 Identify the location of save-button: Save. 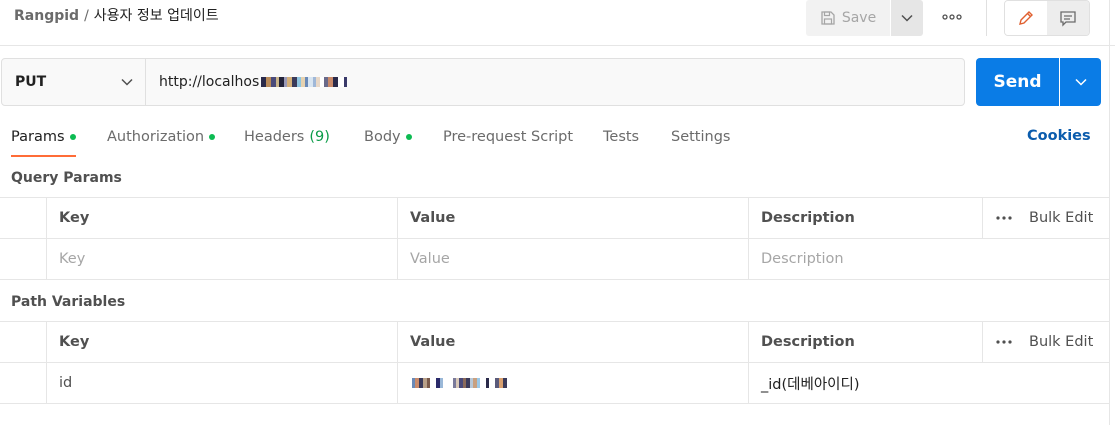
(848, 18).